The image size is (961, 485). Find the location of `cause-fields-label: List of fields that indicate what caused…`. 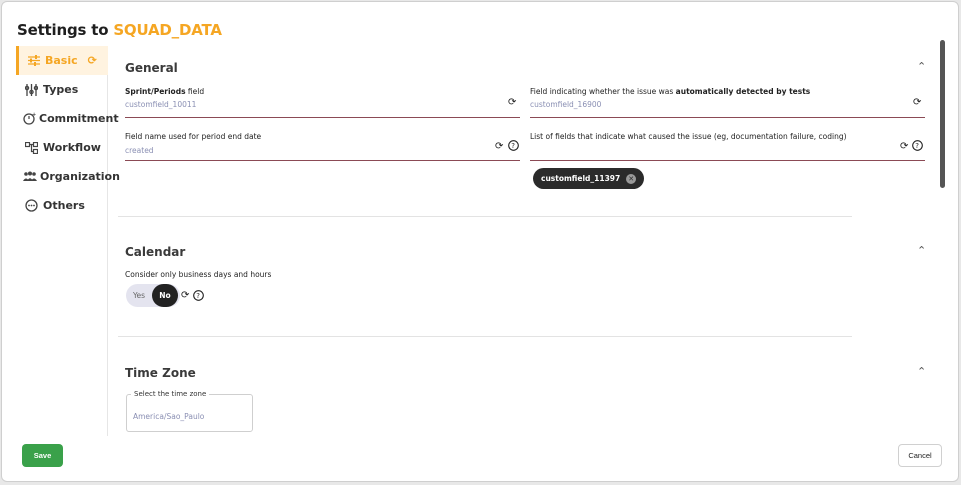

cause-fields-label: List of fields that indicate what caused… is located at coordinates (688, 136).